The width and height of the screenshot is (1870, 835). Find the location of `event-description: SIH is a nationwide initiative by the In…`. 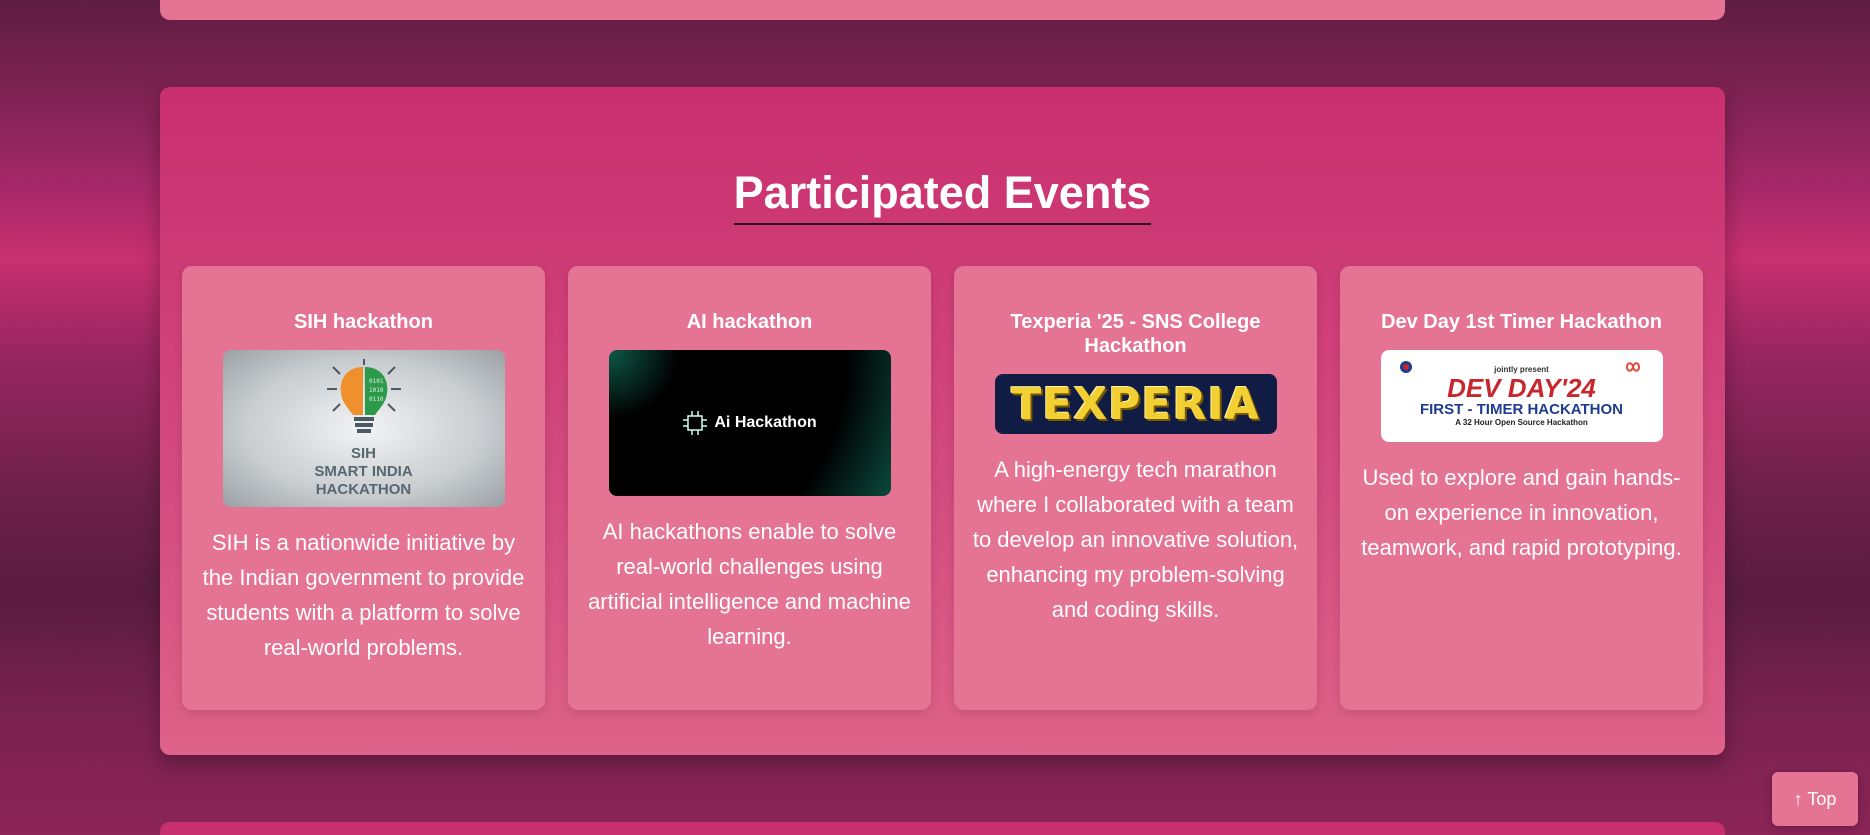

event-description: SIH is a nationwide initiative by the In… is located at coordinates (363, 595).